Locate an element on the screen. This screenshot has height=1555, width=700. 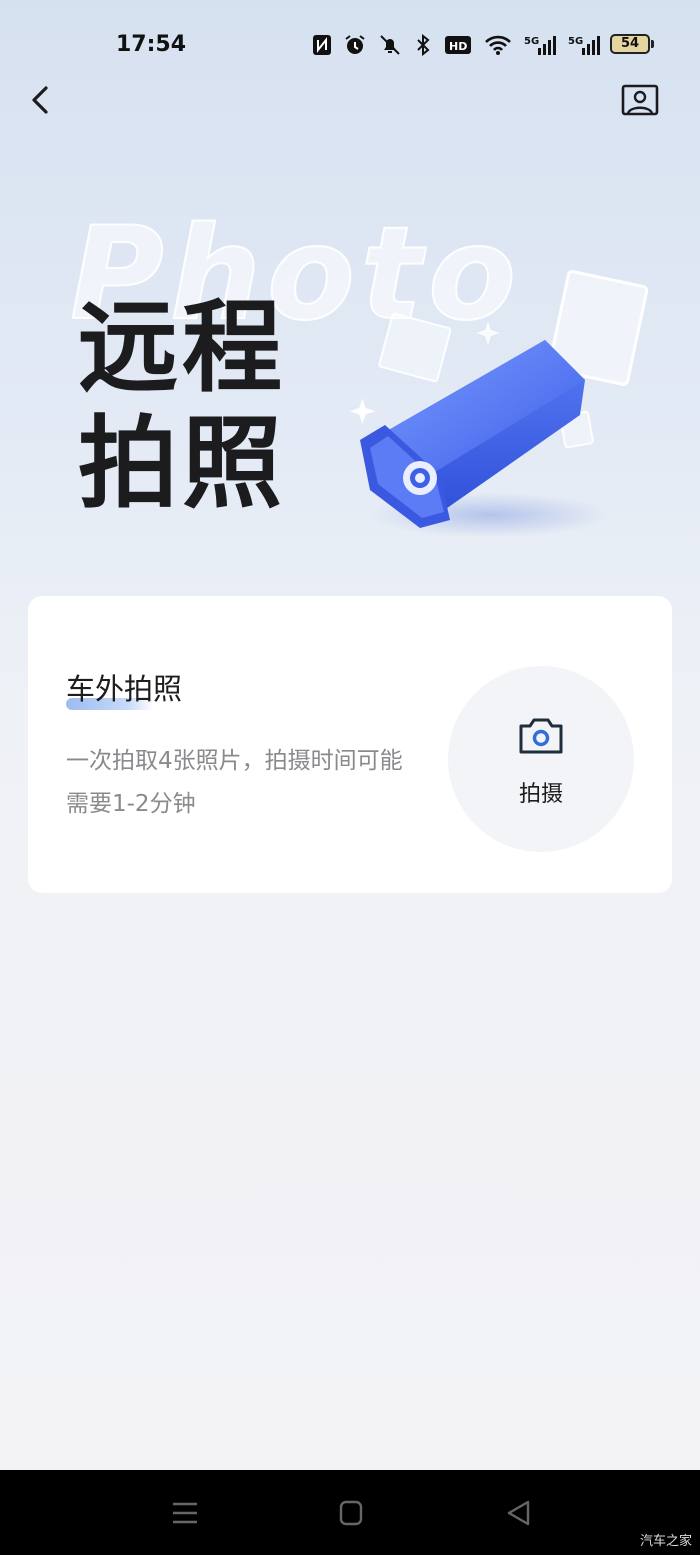
svg-text: HD is located at coordinates (458, 46).